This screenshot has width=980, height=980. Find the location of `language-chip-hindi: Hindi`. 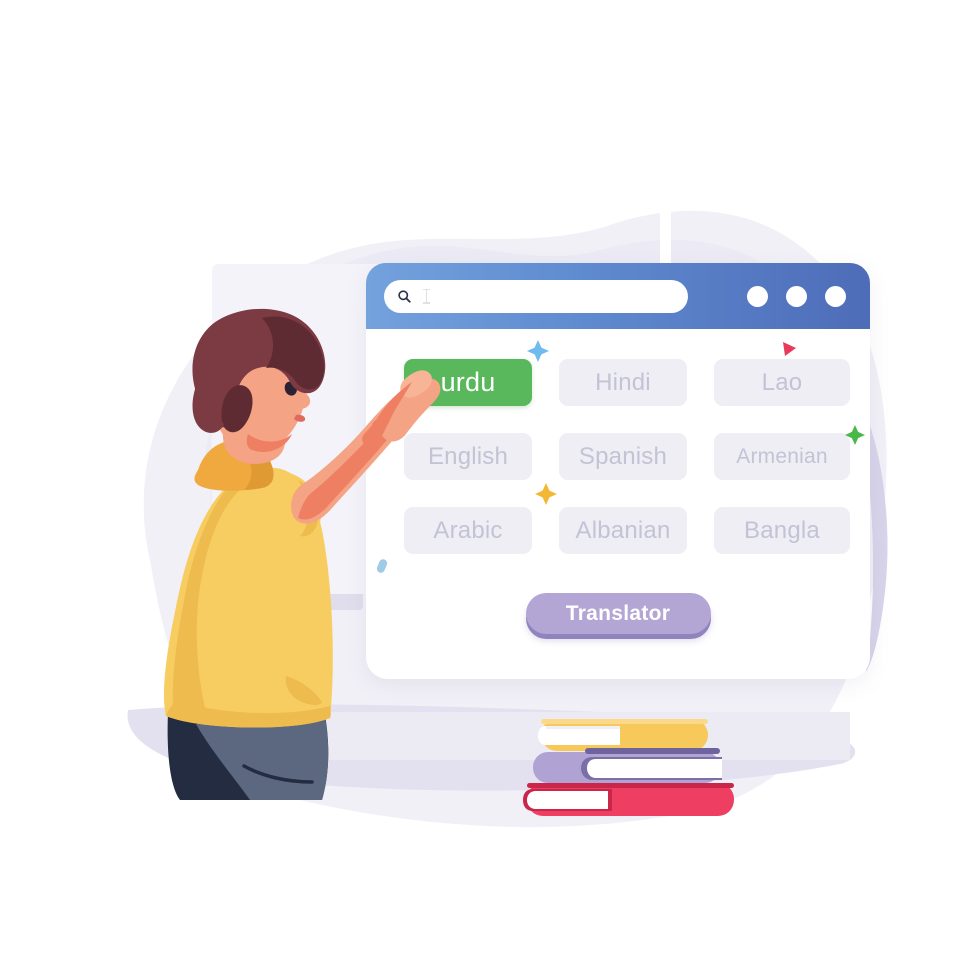

language-chip-hindi: Hindi is located at coordinates (623, 382).